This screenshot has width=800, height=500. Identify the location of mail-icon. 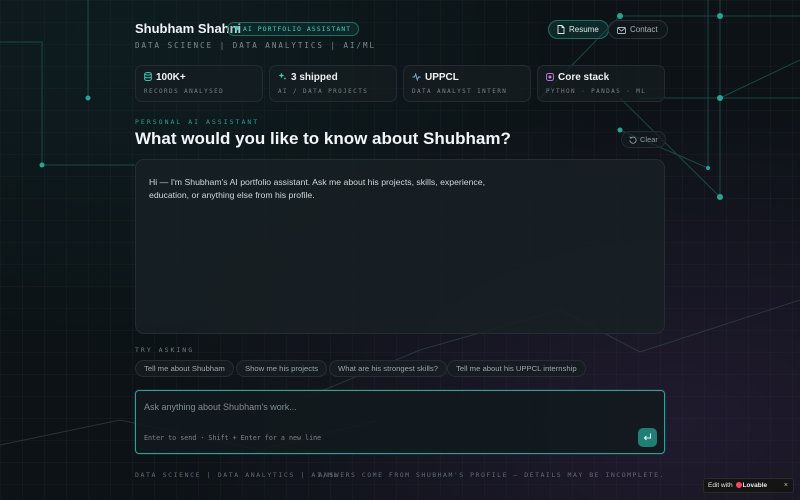
(621, 30).